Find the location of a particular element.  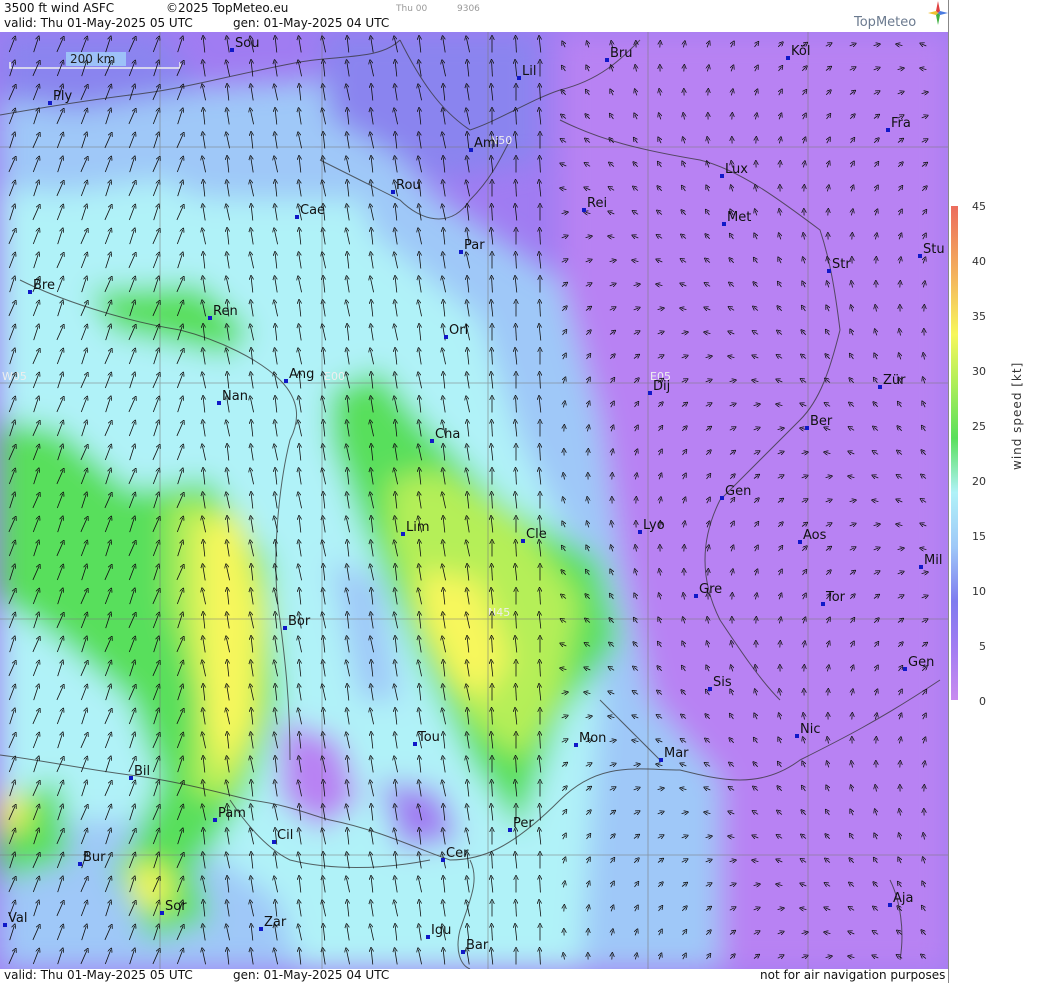

colorbar-tick: 0 is located at coordinates (982, 701).